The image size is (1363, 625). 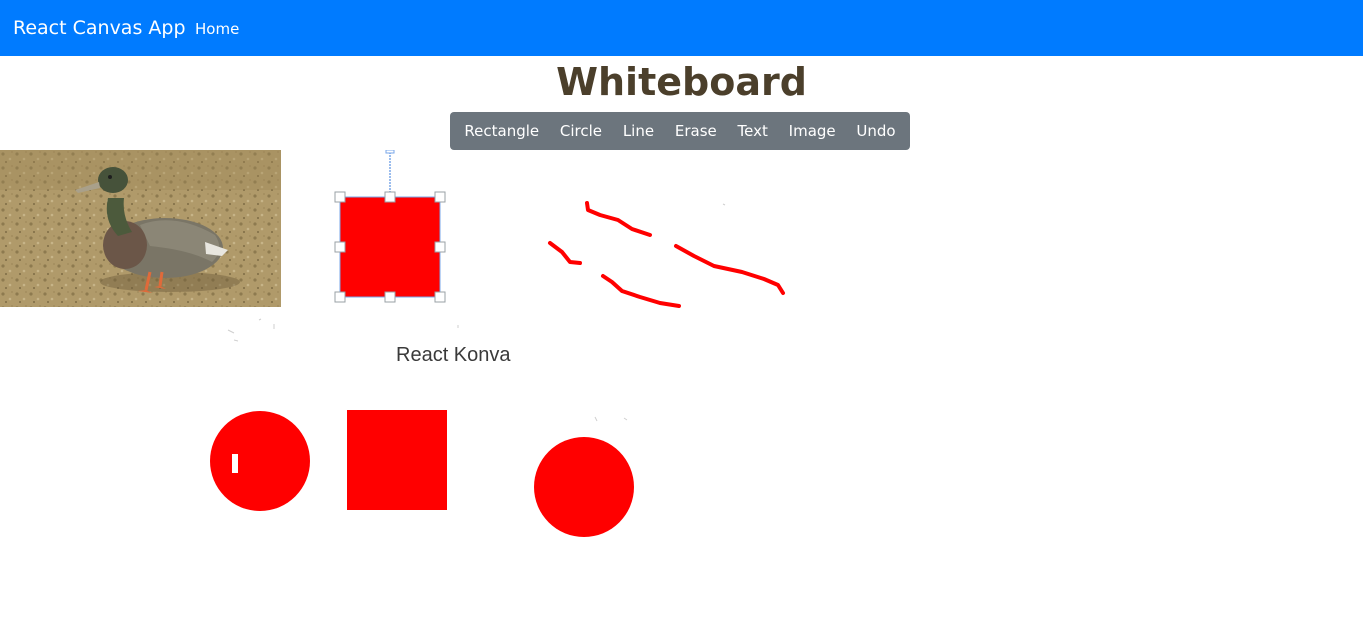 What do you see at coordinates (260, 461) in the screenshot?
I see `circle-shape-left` at bounding box center [260, 461].